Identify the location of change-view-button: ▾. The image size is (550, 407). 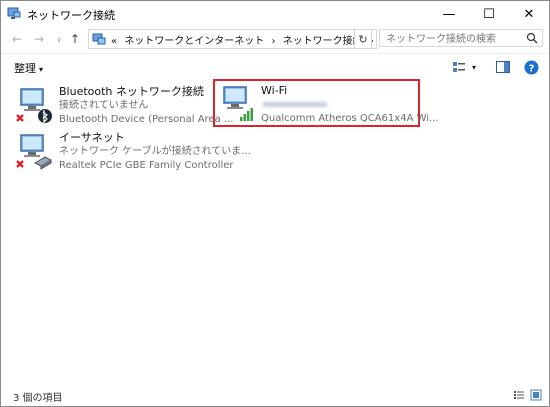
(464, 67).